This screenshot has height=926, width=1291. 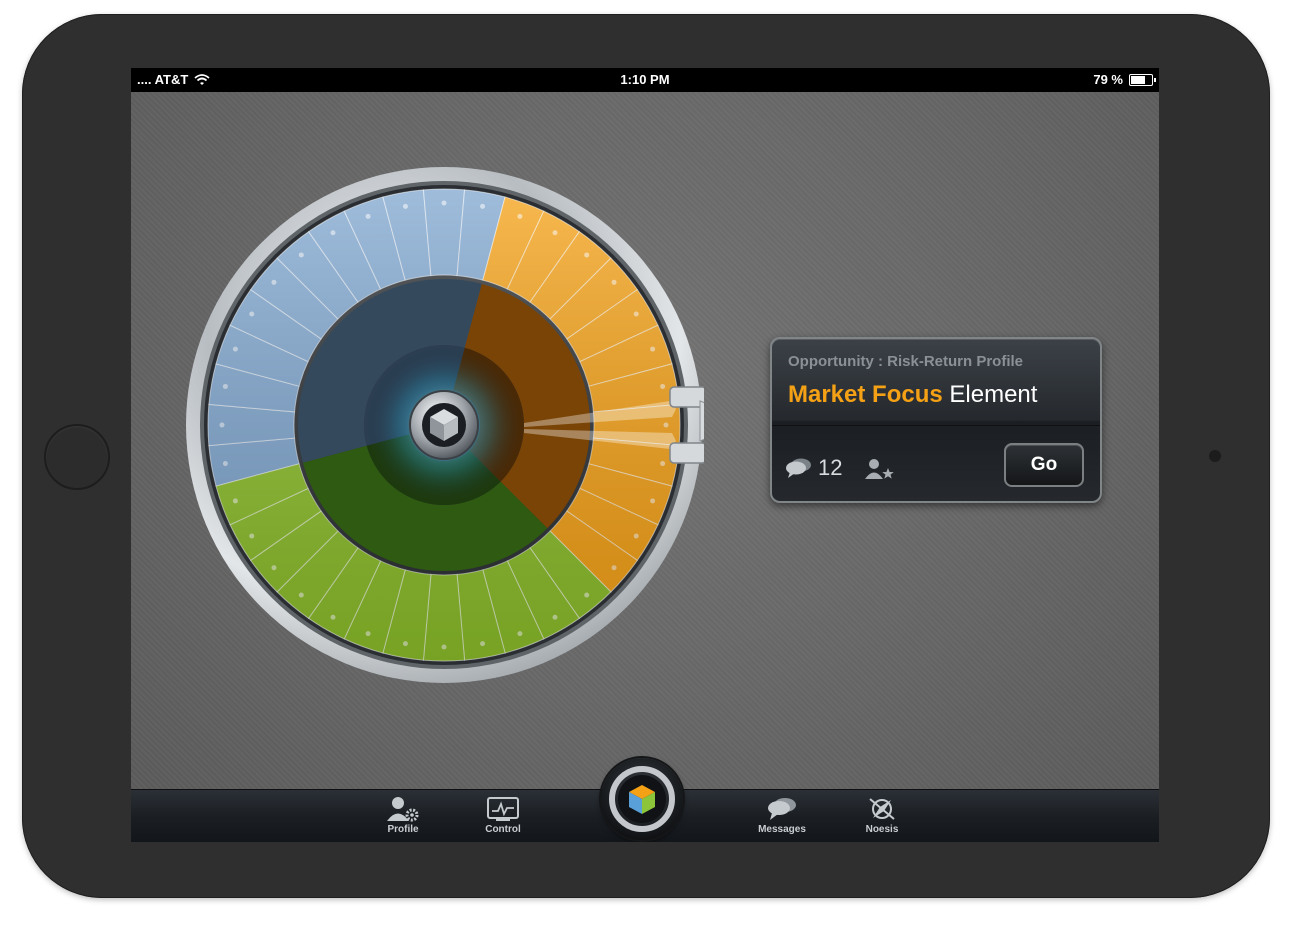 What do you see at coordinates (1215, 456) in the screenshot?
I see `front-camera` at bounding box center [1215, 456].